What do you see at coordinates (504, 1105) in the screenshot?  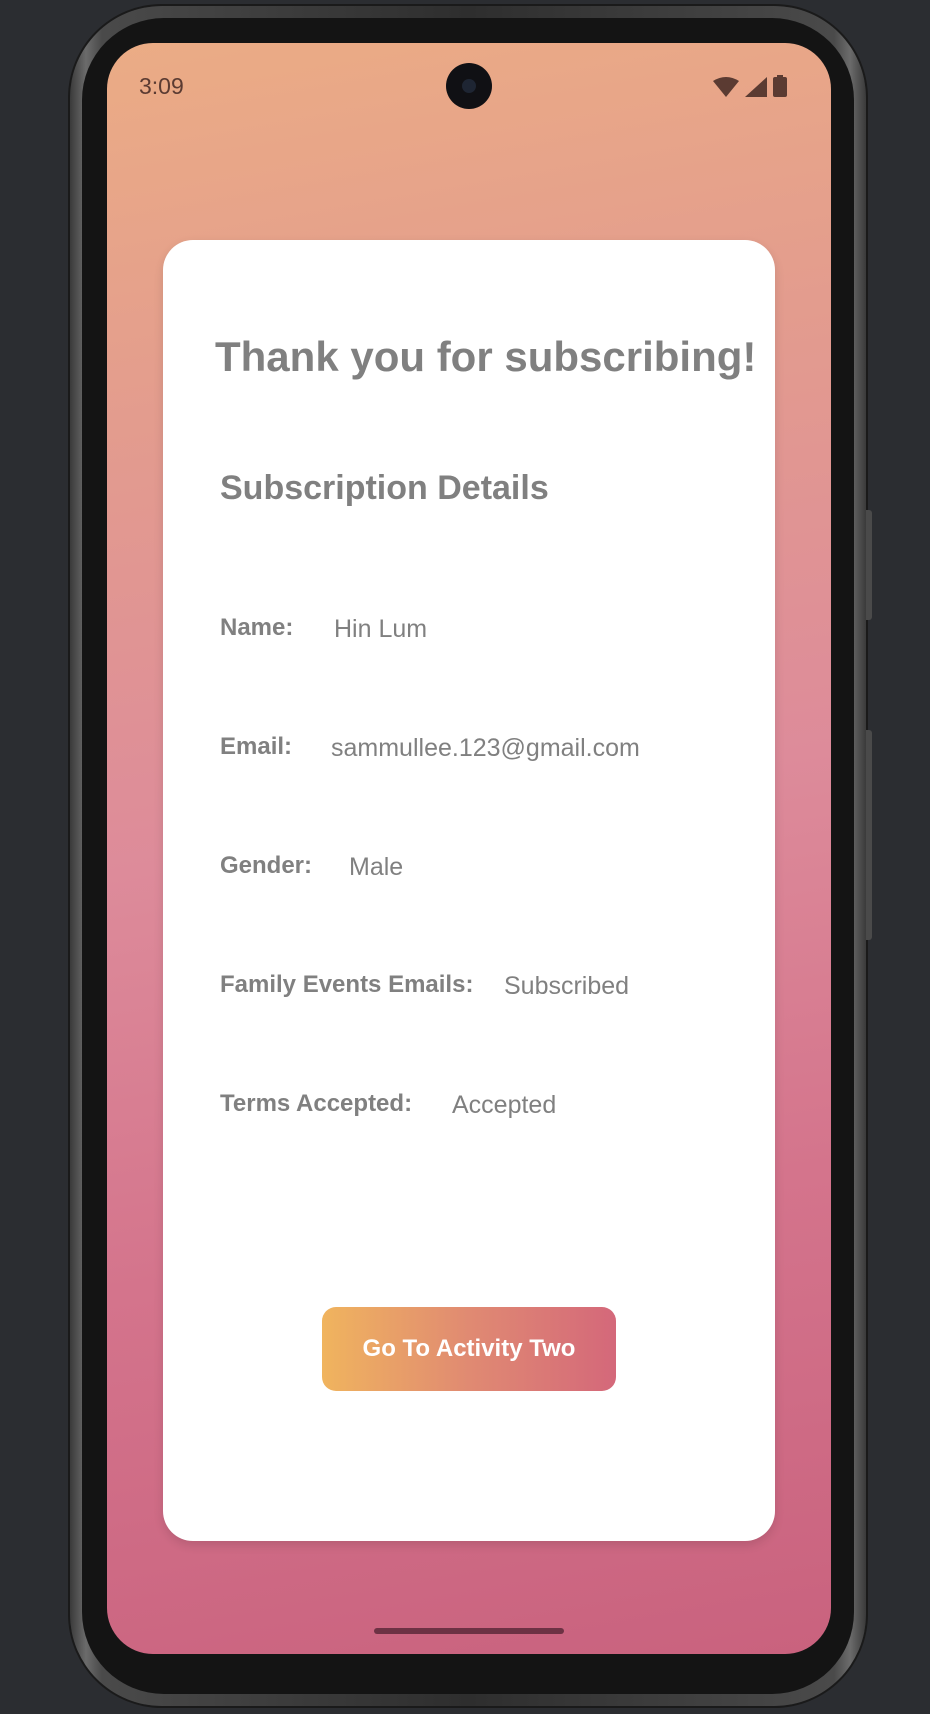 I see `terms-value: Accepted` at bounding box center [504, 1105].